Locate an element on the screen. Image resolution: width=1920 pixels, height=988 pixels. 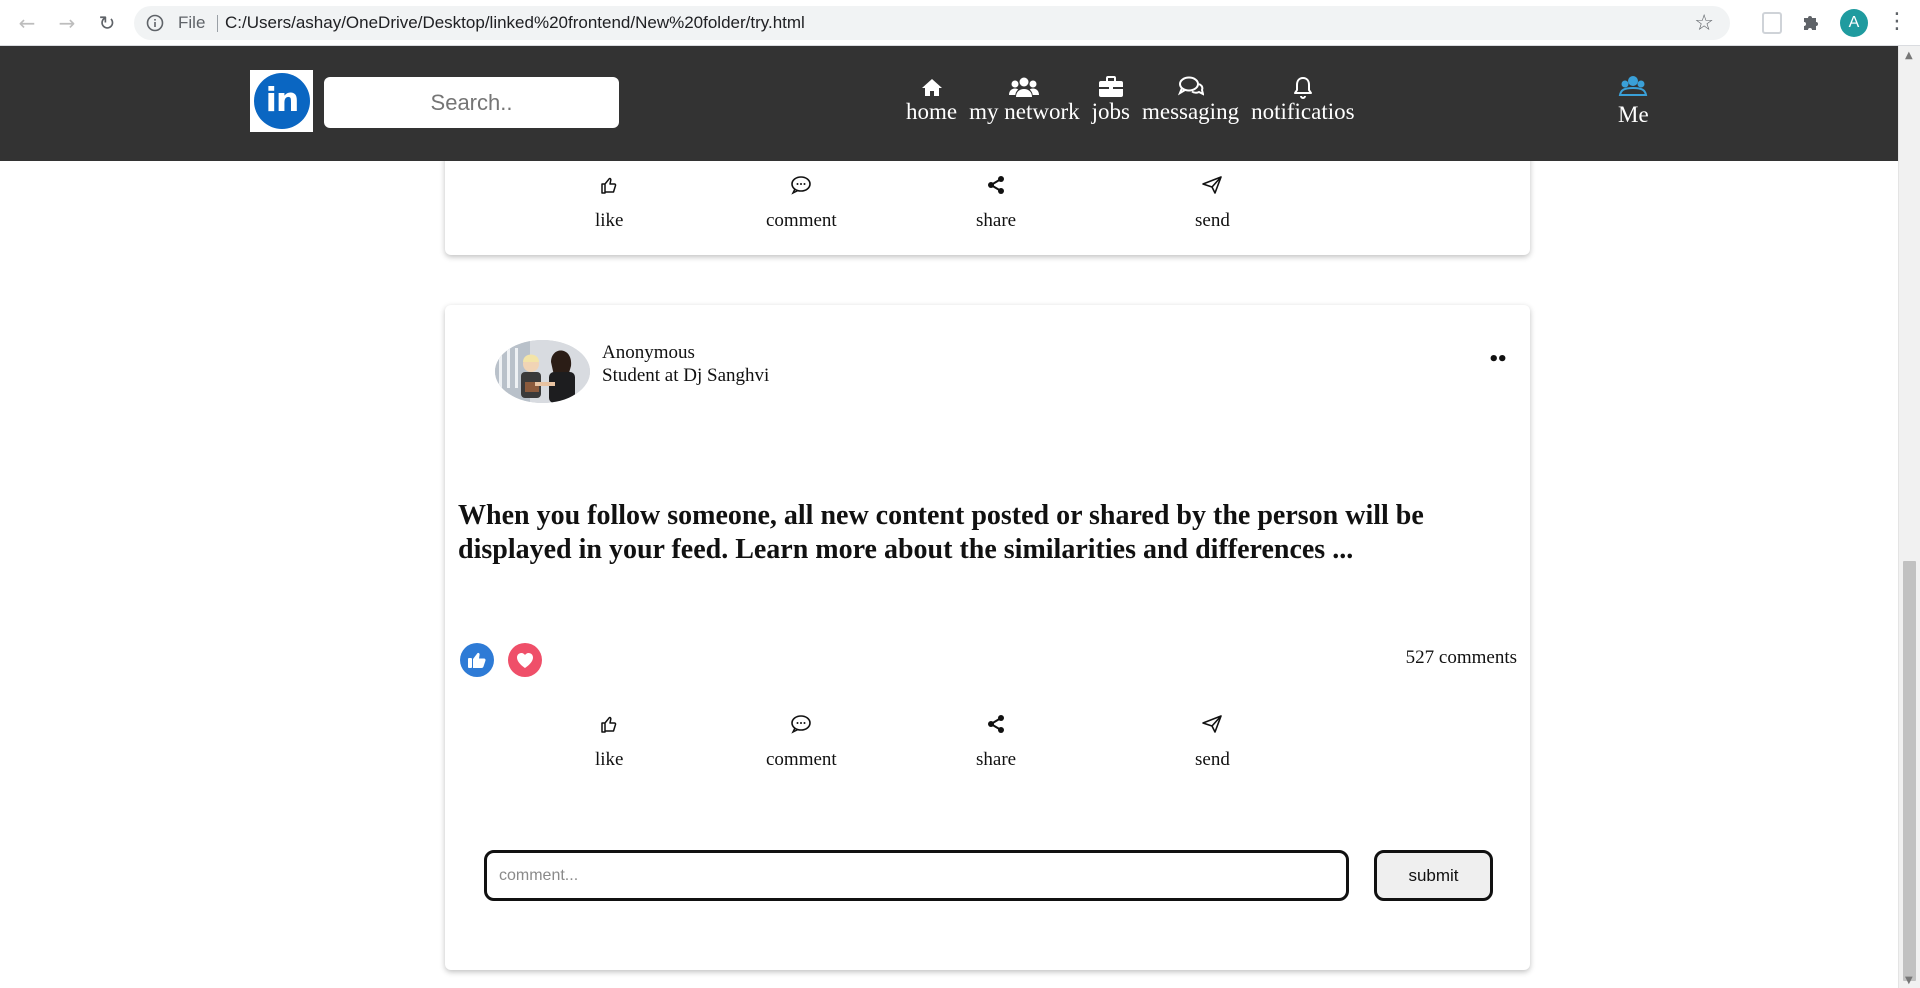
submit-button: submit is located at coordinates (1433, 875).